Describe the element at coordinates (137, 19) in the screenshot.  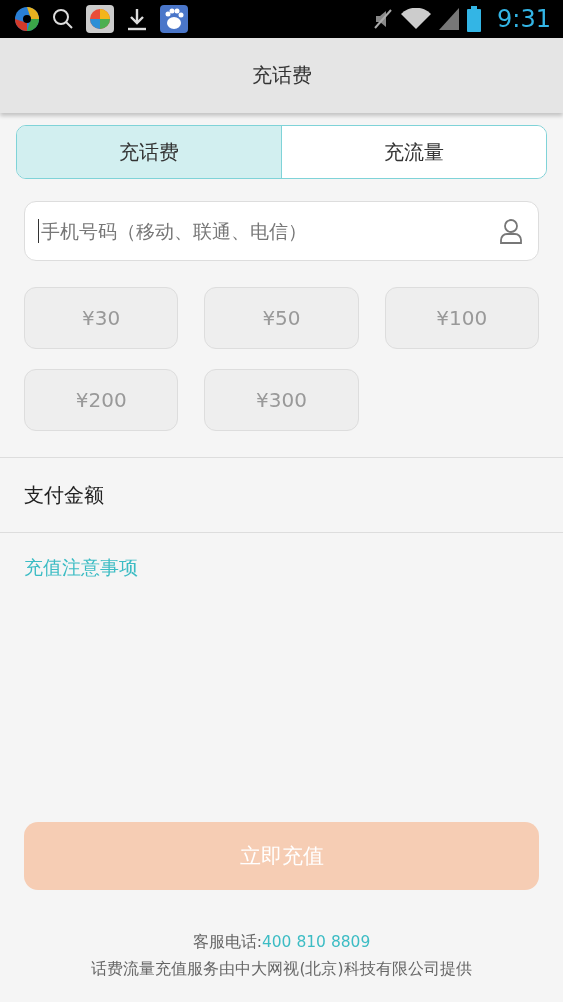
I see `download-icon` at that location.